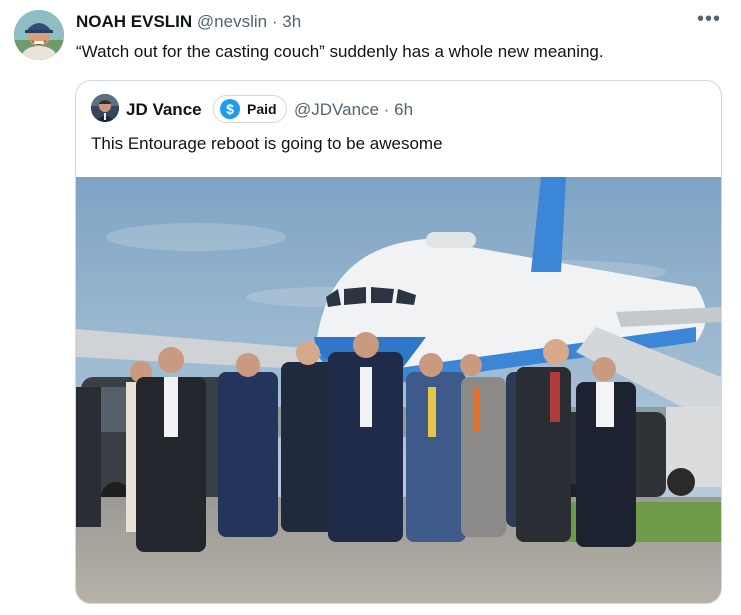  I want to click on dollar-icon: $, so click(230, 109).